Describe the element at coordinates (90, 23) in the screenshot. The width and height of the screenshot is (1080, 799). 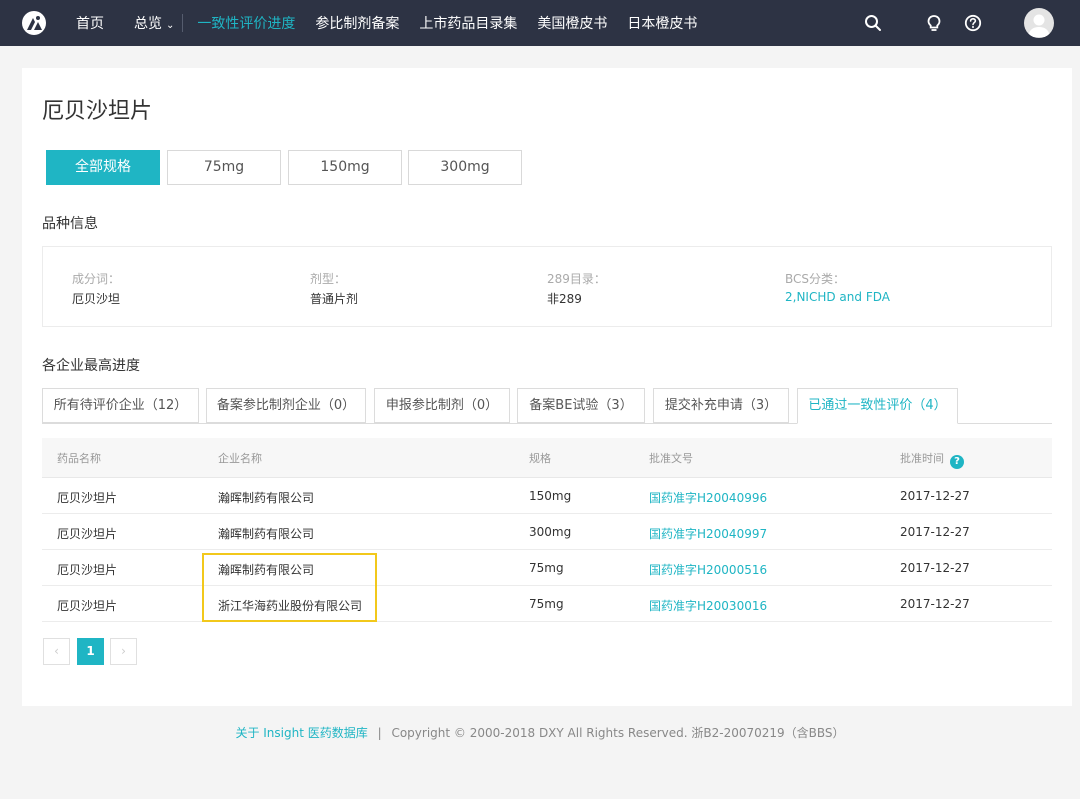
I see `nav-home: 首页` at that location.